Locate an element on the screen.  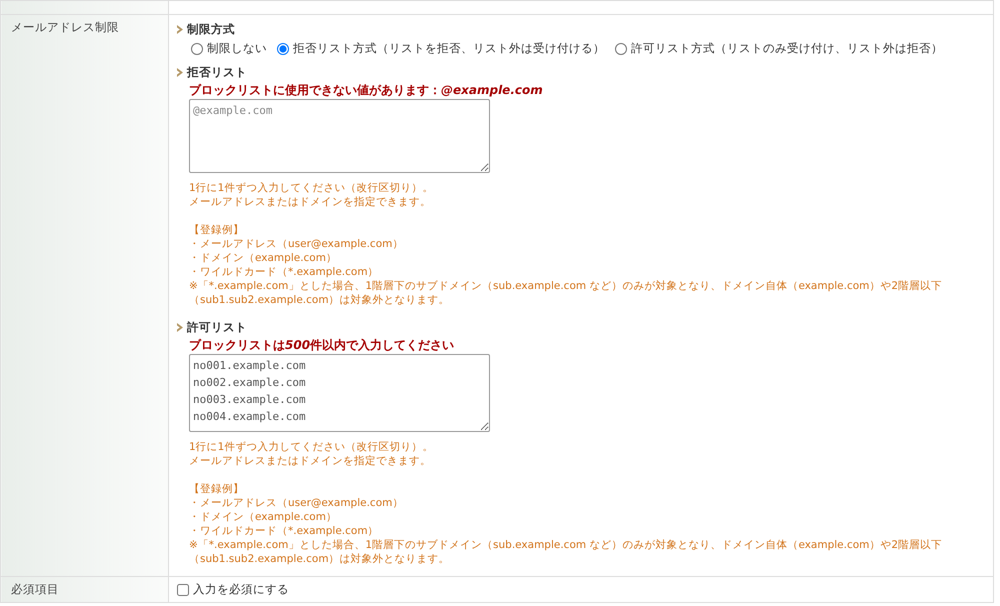
error-message: ブロックリストに使用できない値があります：@example.com is located at coordinates (366, 90).